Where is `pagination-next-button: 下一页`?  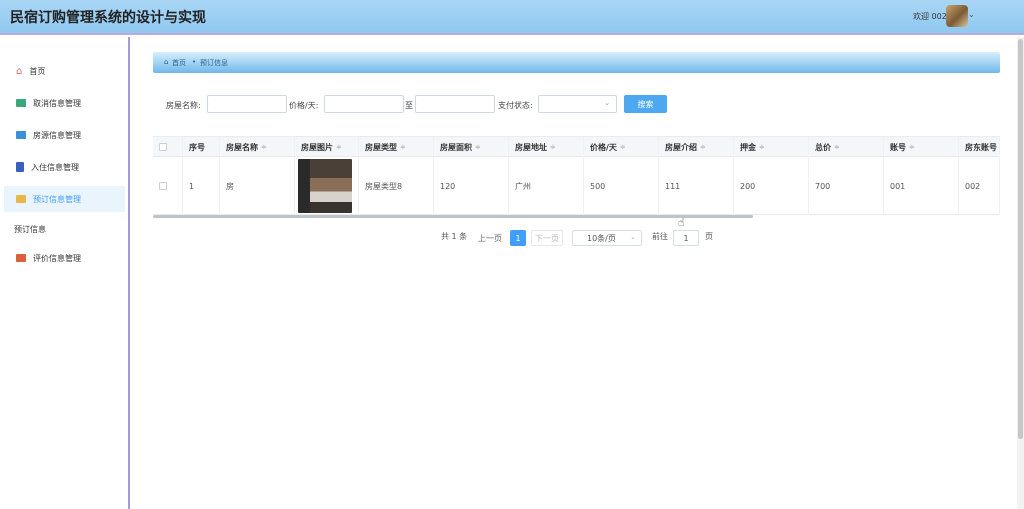 pagination-next-button: 下一页 is located at coordinates (547, 238).